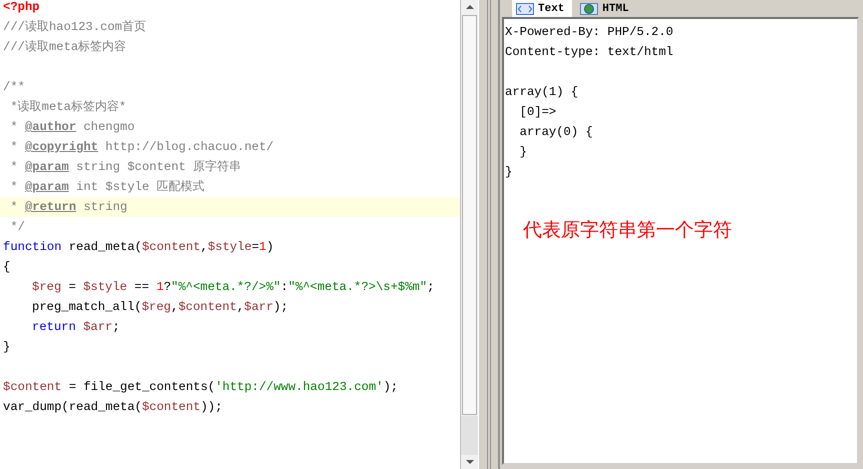  What do you see at coordinates (525, 8) in the screenshot?
I see `code-tag-icon` at bounding box center [525, 8].